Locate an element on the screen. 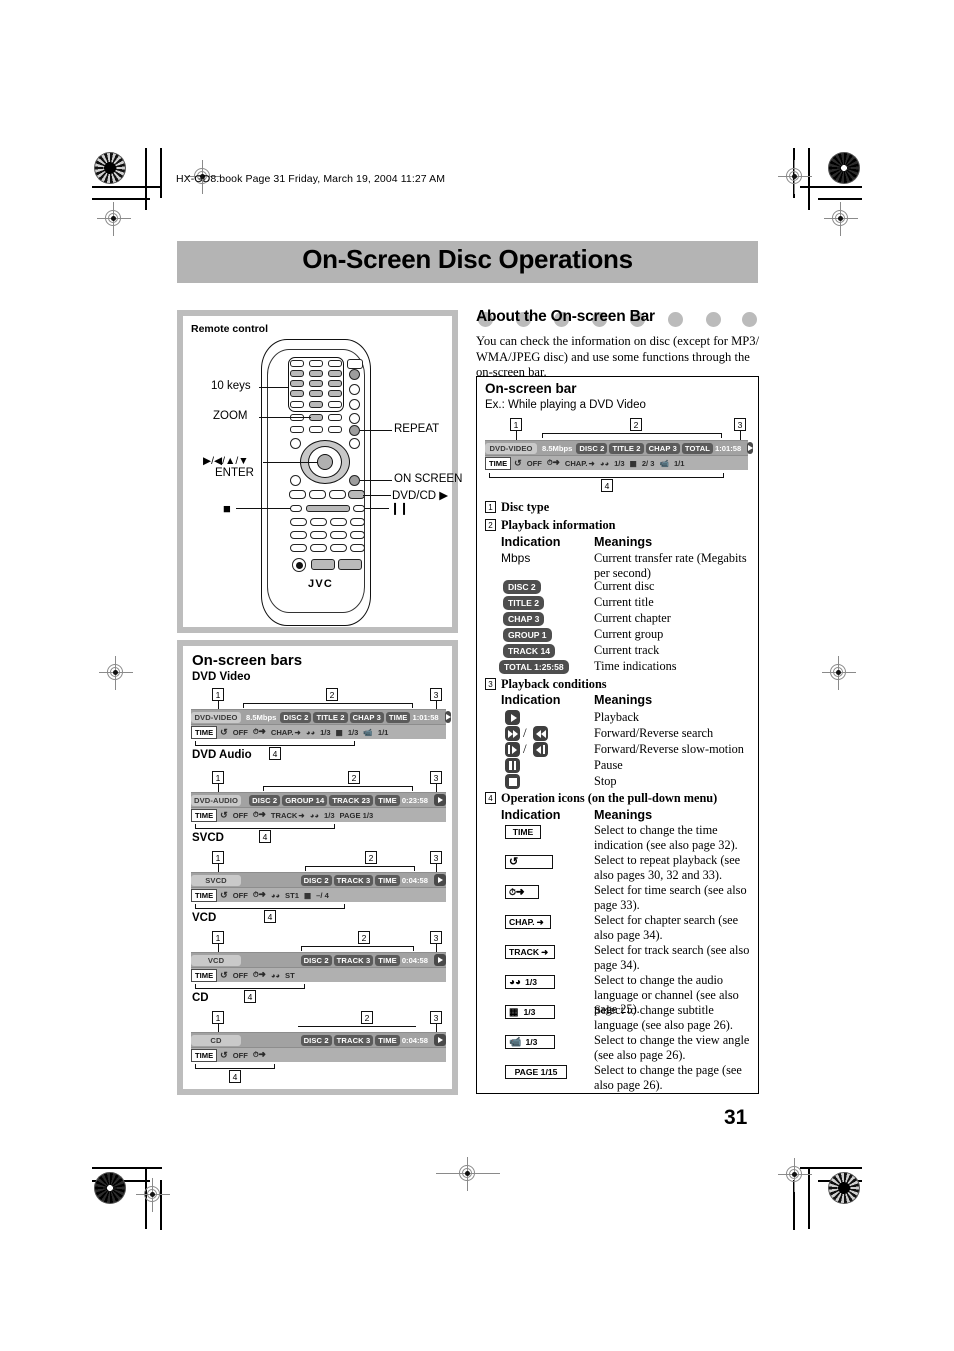 The image size is (954, 1351). remote-wide-button is located at coordinates (350, 564).